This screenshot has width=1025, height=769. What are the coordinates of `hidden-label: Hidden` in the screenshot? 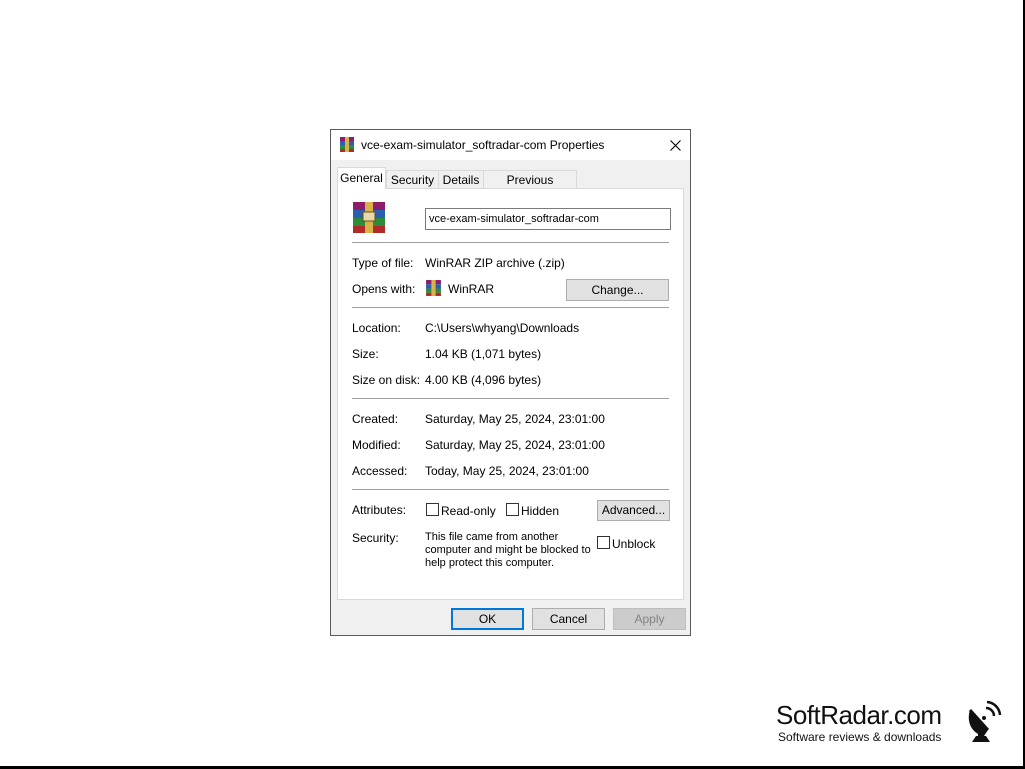 It's located at (540, 511).